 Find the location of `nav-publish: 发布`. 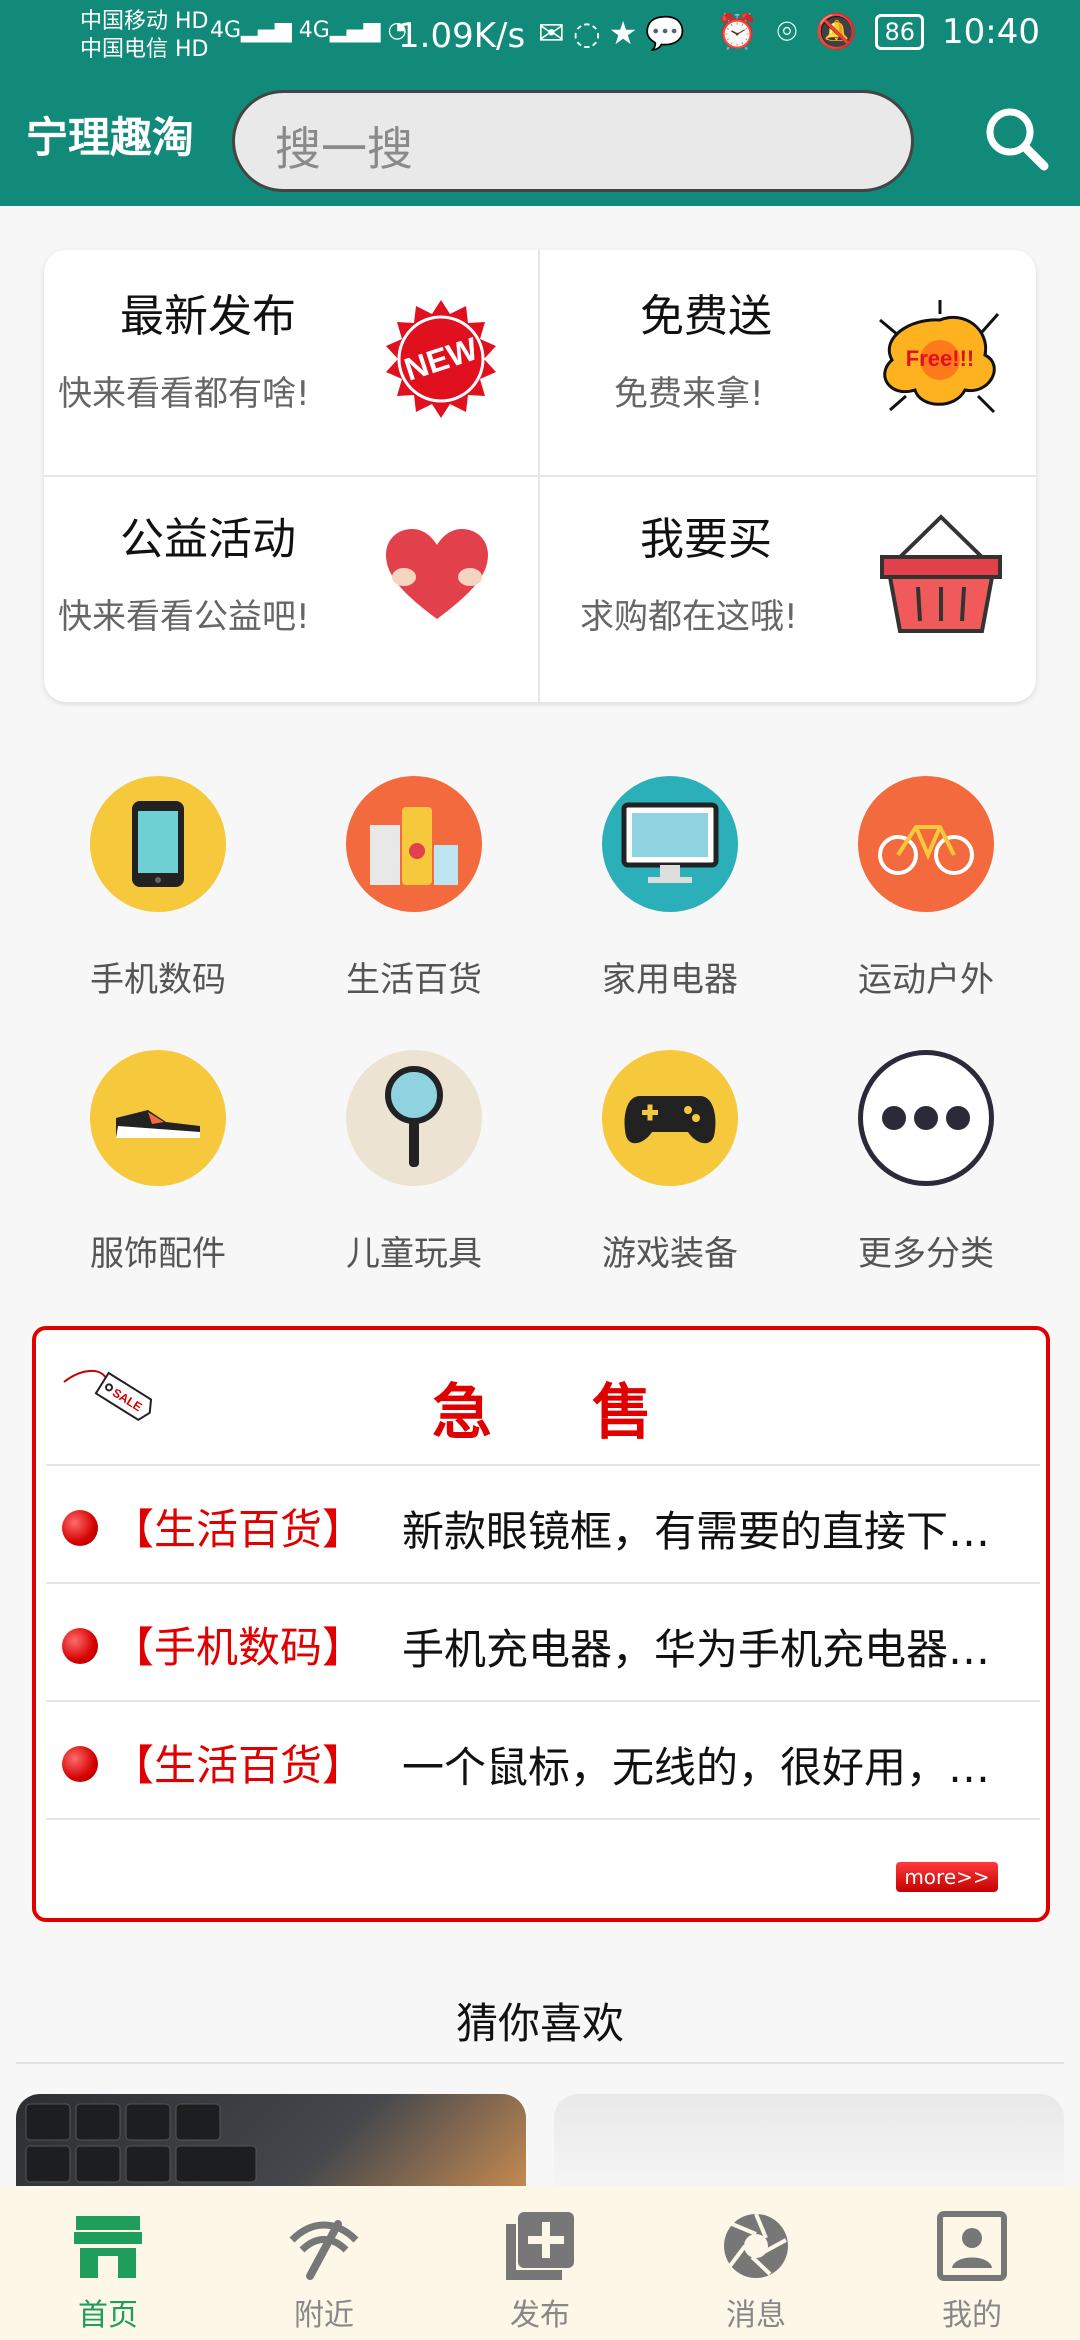

nav-publish: 发布 is located at coordinates (540, 2263).